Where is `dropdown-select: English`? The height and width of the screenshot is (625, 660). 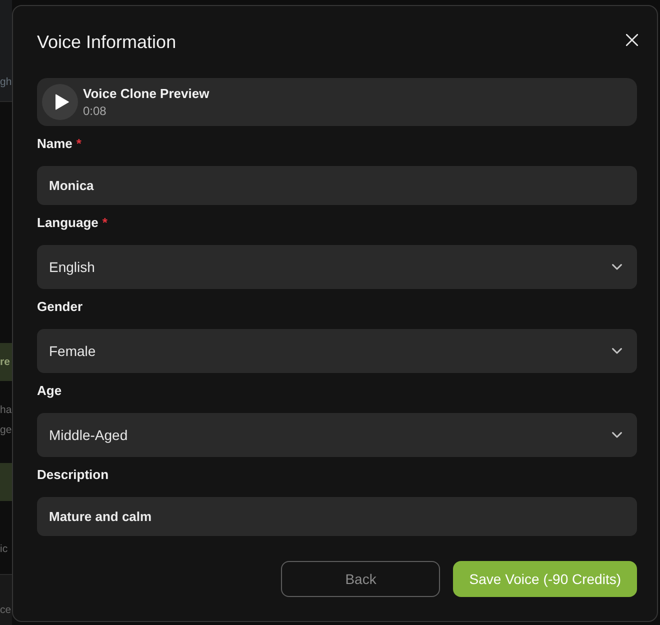
dropdown-select: English is located at coordinates (337, 267).